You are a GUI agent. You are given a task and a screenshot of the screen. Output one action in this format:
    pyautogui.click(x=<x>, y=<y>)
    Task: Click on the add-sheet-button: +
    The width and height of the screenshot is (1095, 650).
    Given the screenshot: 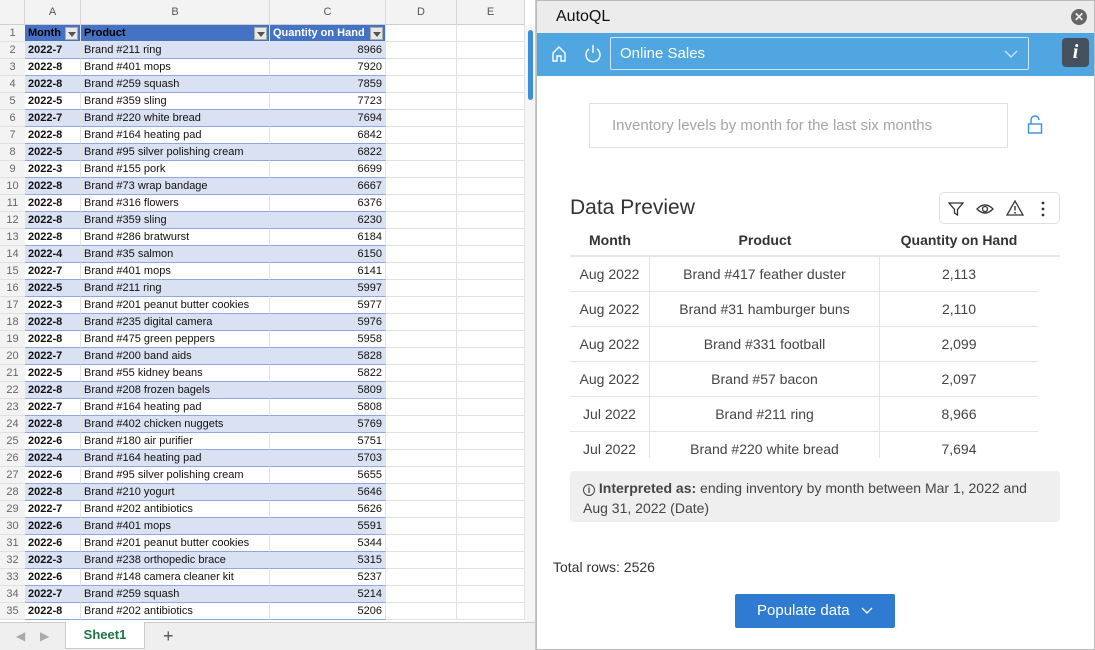 What is the action you would take?
    pyautogui.click(x=168, y=636)
    